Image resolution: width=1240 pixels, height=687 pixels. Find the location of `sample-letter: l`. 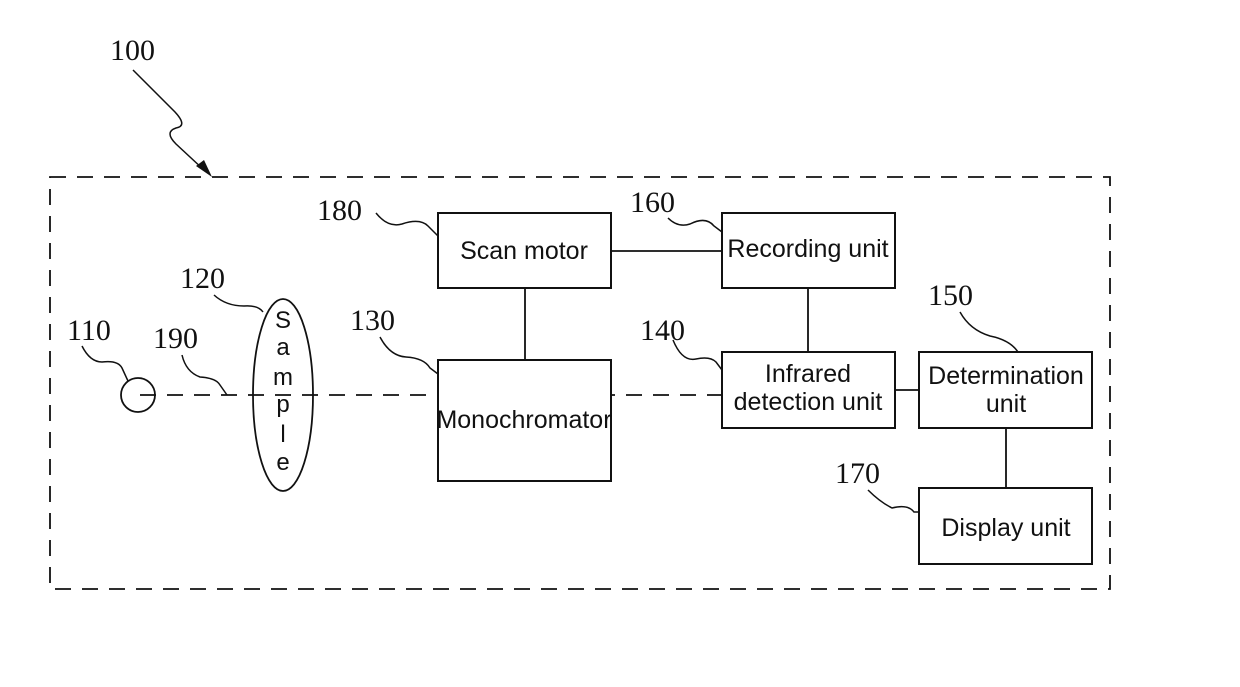

sample-letter: l is located at coordinates (282, 434).